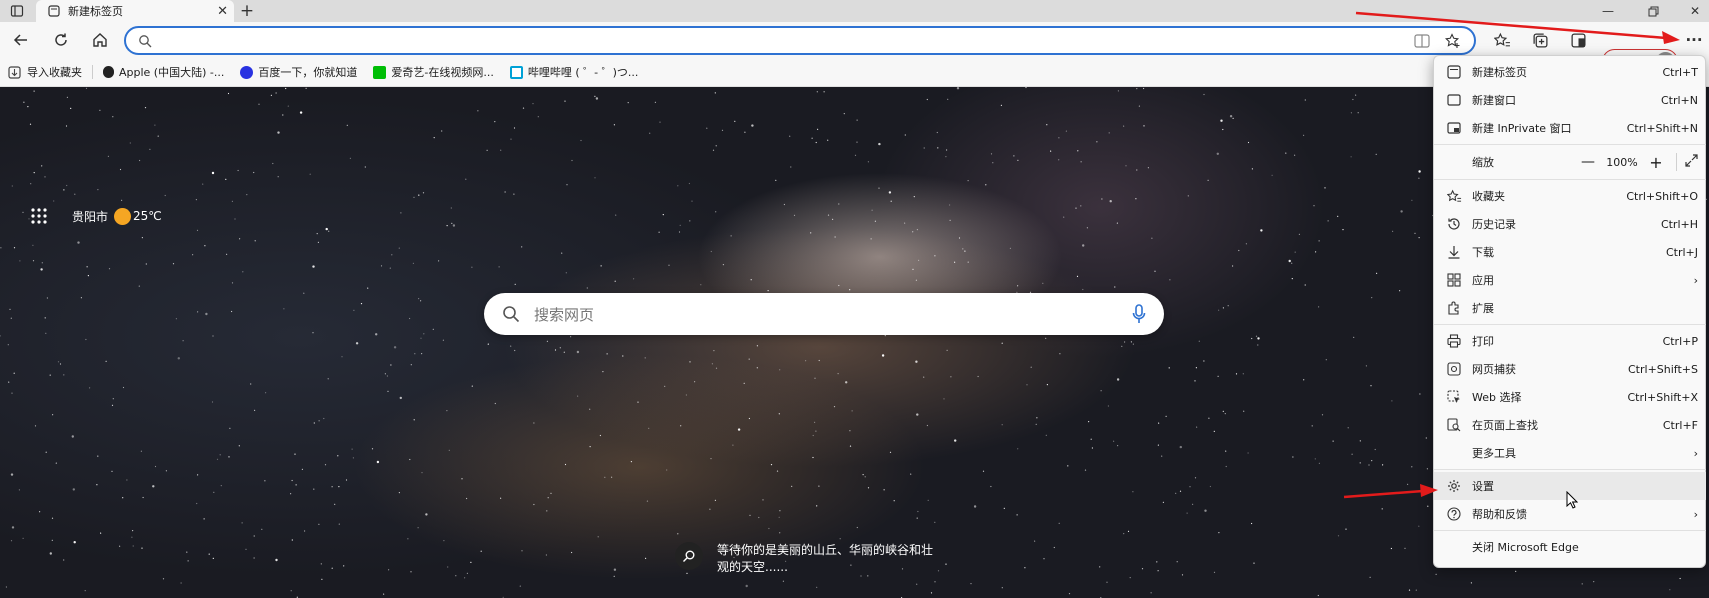 Image resolution: width=1709 pixels, height=598 pixels. Describe the element at coordinates (247, 72) in the screenshot. I see `baidu-icon` at that location.